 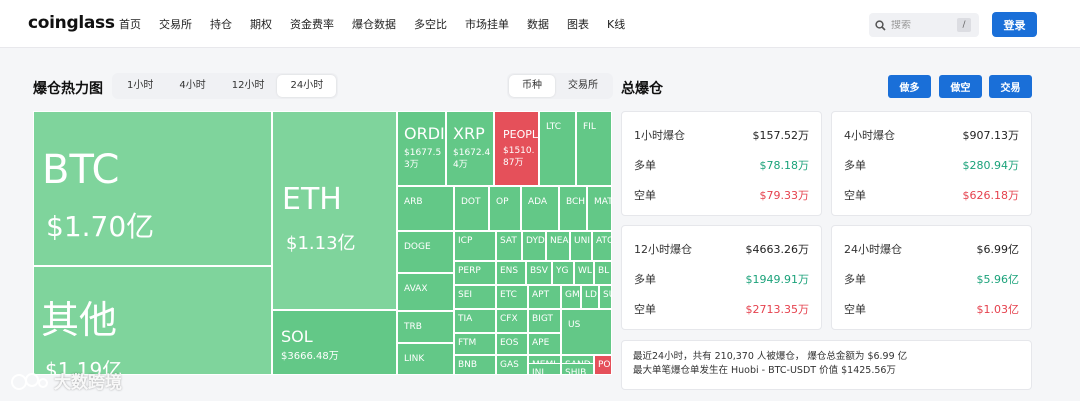 I want to click on heatmap-cell-arb: ARB, so click(x=425, y=208).